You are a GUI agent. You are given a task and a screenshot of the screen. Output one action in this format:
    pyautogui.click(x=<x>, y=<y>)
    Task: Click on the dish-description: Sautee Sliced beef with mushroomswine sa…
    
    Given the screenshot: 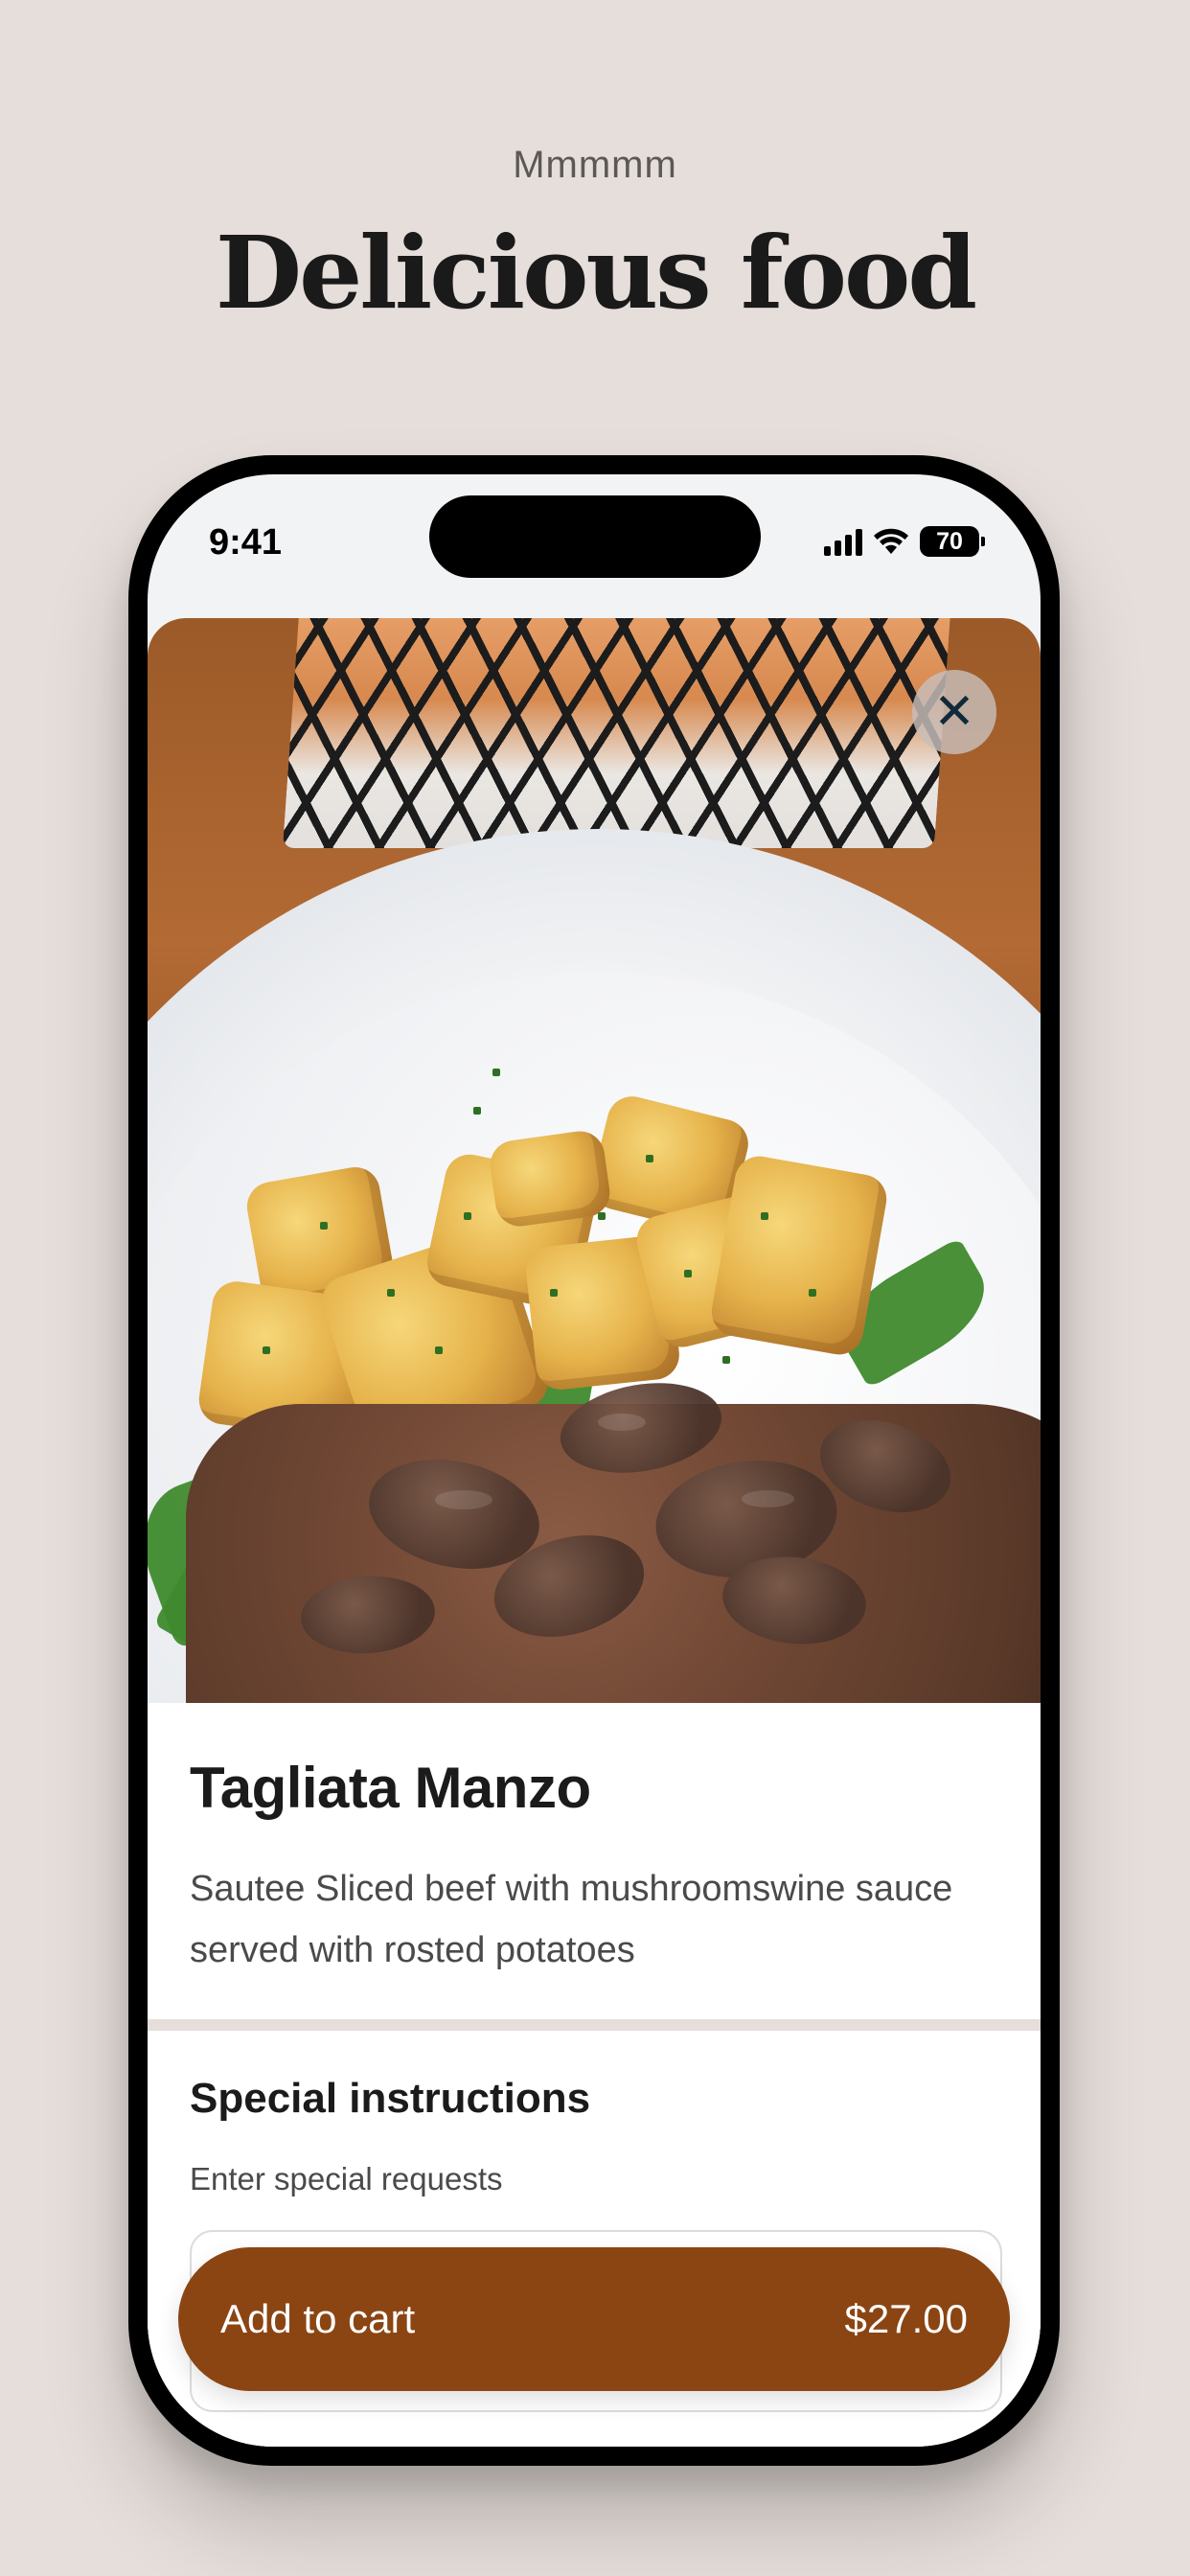 What is the action you would take?
    pyautogui.click(x=572, y=1919)
    